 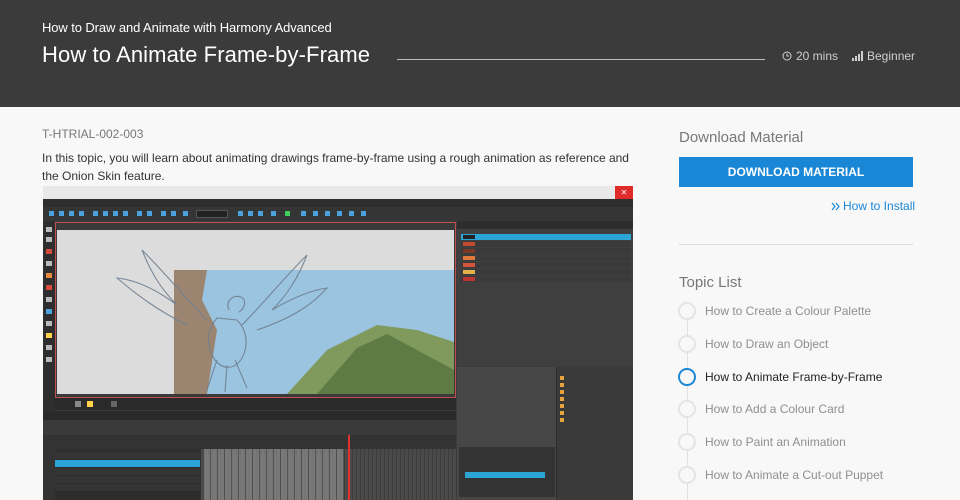 What do you see at coordinates (93, 134) in the screenshot?
I see `topic-code: T-HTRIAL-002-003` at bounding box center [93, 134].